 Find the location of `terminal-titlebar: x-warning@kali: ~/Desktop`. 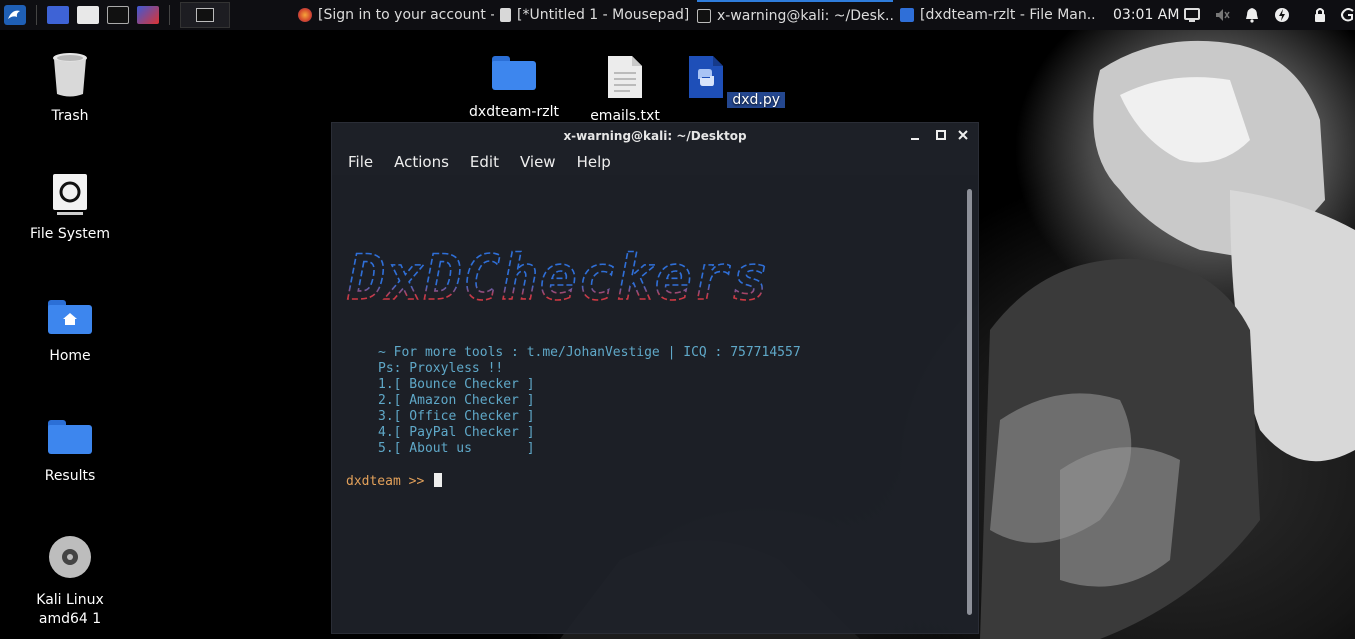

terminal-titlebar: x-warning@kali: ~/Desktop is located at coordinates (655, 136).